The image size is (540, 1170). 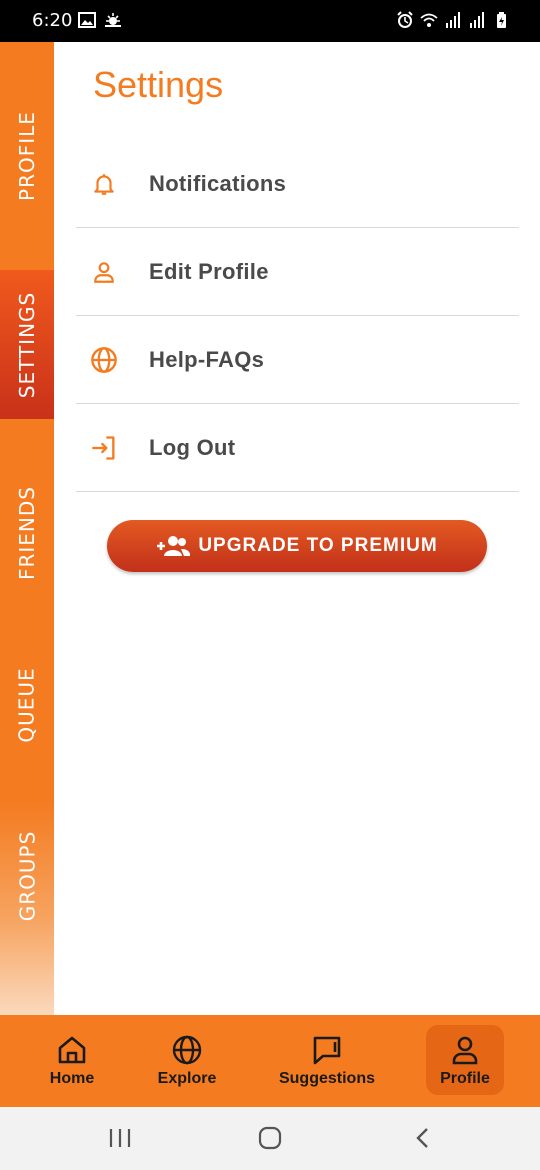 I want to click on nav-label: Home, so click(x=72, y=1078).